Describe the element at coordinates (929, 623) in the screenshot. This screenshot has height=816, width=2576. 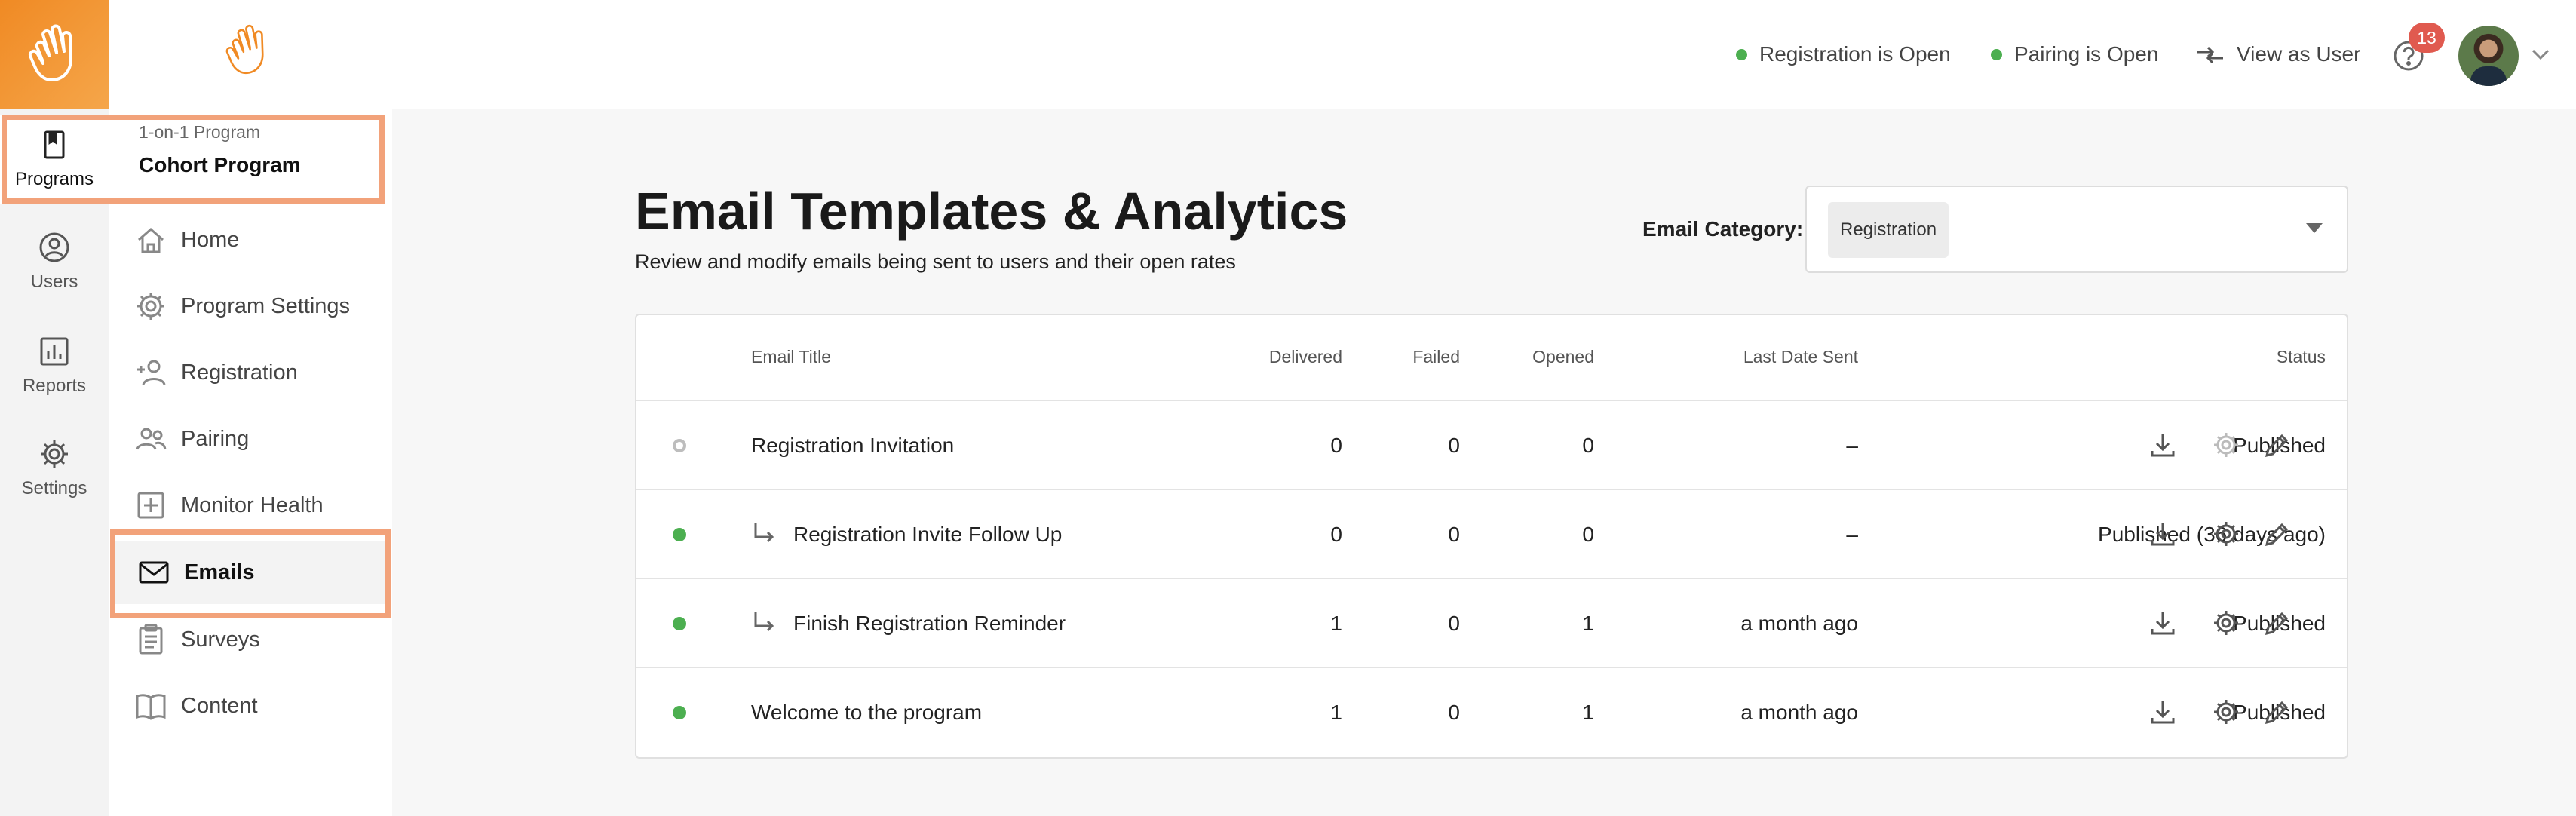
I see `email-title: Finish Registration Reminder` at that location.